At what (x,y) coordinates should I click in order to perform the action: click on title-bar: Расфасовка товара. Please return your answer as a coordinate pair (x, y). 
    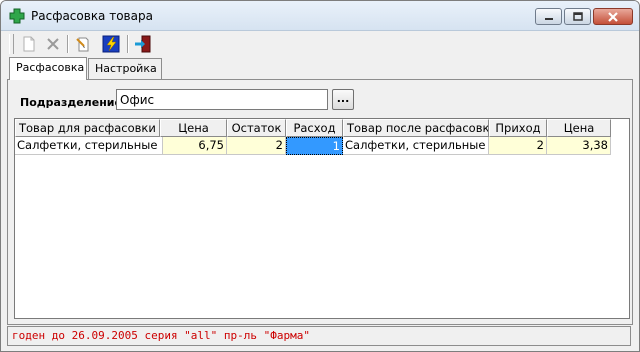
    Looking at the image, I should click on (320, 16).